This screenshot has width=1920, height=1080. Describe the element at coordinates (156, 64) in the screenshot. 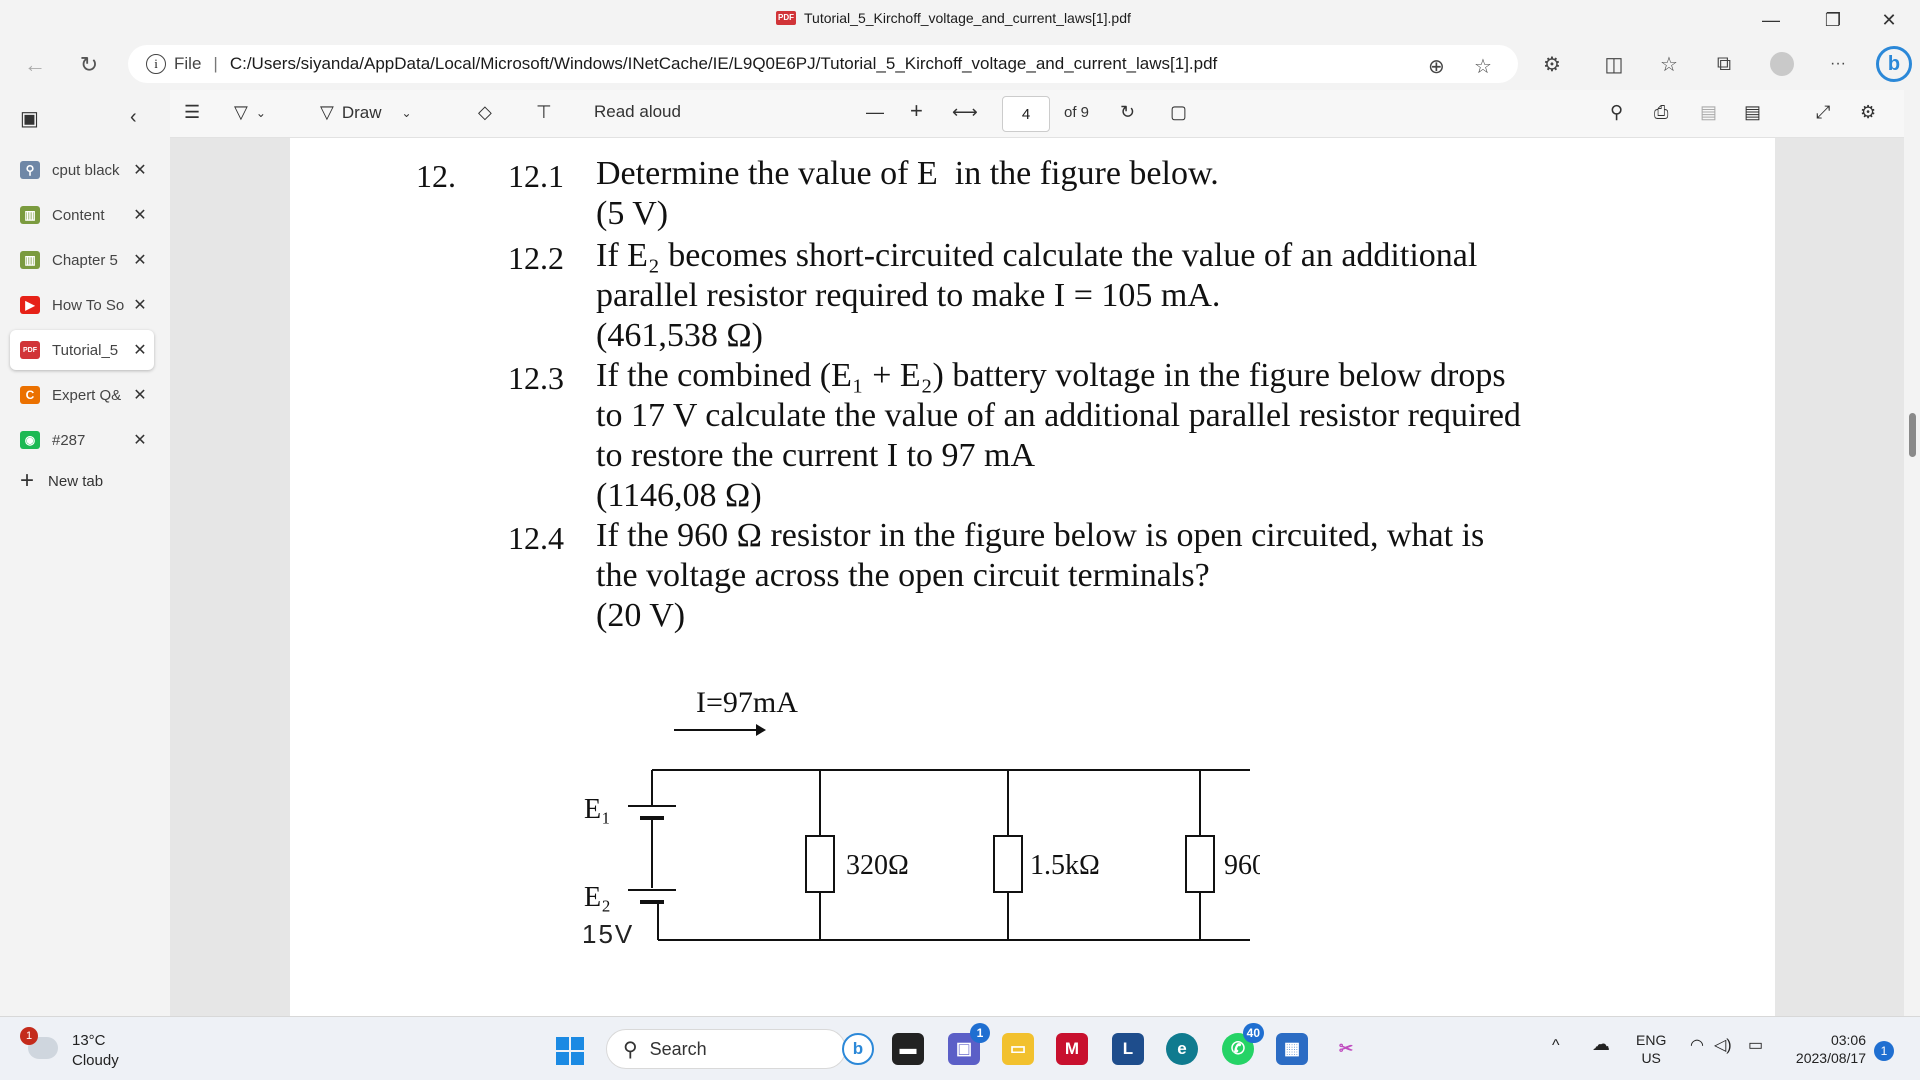

I see `info-icon: i` at that location.